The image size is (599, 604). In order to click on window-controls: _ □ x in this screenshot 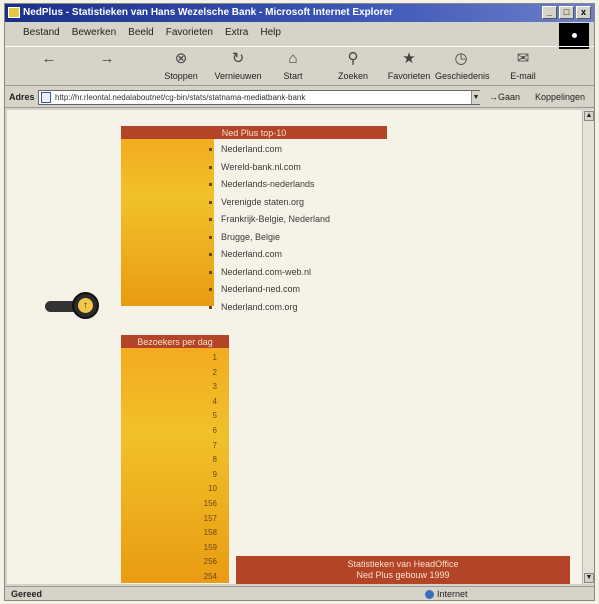, I will do `click(566, 12)`.